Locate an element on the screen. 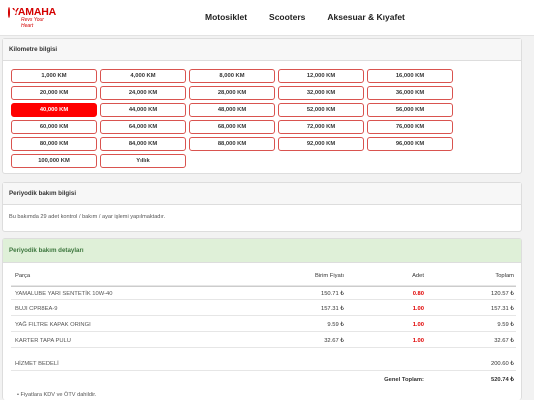 This screenshot has width=534, height=400. row-unit-price: 32.67 ₺ is located at coordinates (334, 341).